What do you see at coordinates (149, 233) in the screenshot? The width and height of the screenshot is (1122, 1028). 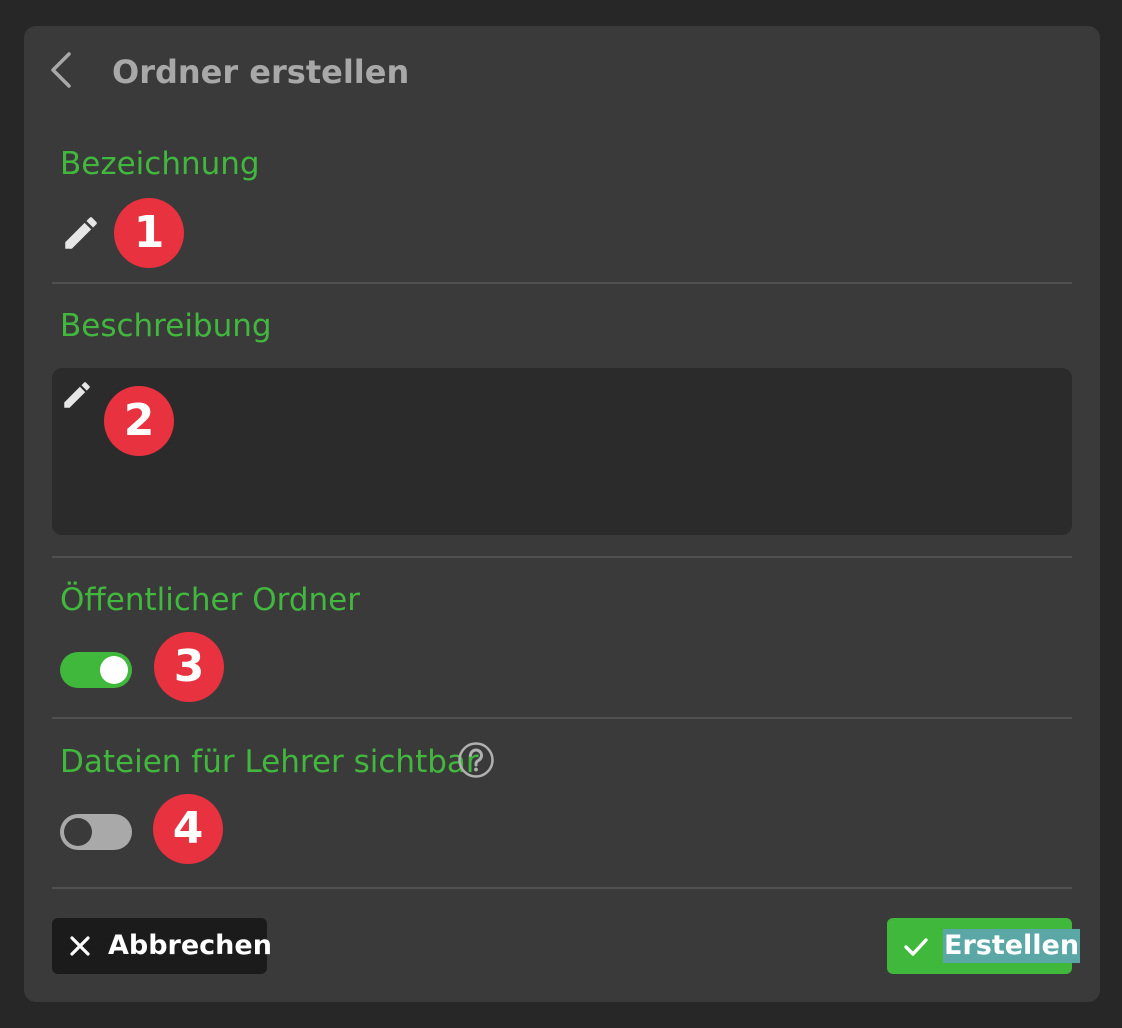 I see `step-marker-1: 1` at bounding box center [149, 233].